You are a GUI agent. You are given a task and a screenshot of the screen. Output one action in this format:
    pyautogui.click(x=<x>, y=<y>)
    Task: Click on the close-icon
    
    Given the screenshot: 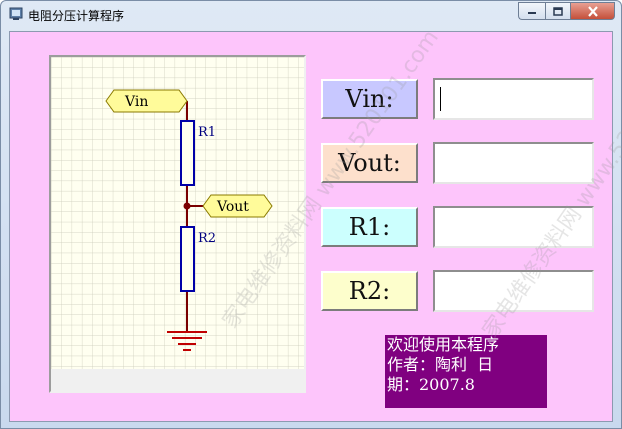 What is the action you would take?
    pyautogui.click(x=592, y=11)
    